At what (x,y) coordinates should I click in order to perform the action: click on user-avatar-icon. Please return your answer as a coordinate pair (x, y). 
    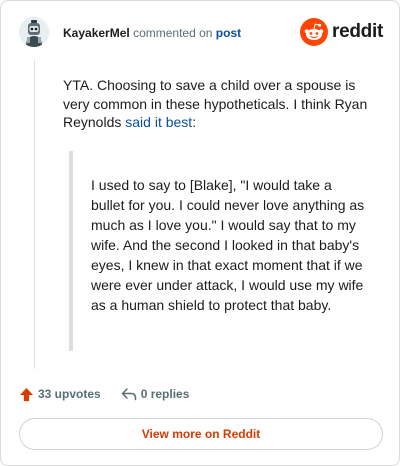
    Looking at the image, I should click on (34, 32).